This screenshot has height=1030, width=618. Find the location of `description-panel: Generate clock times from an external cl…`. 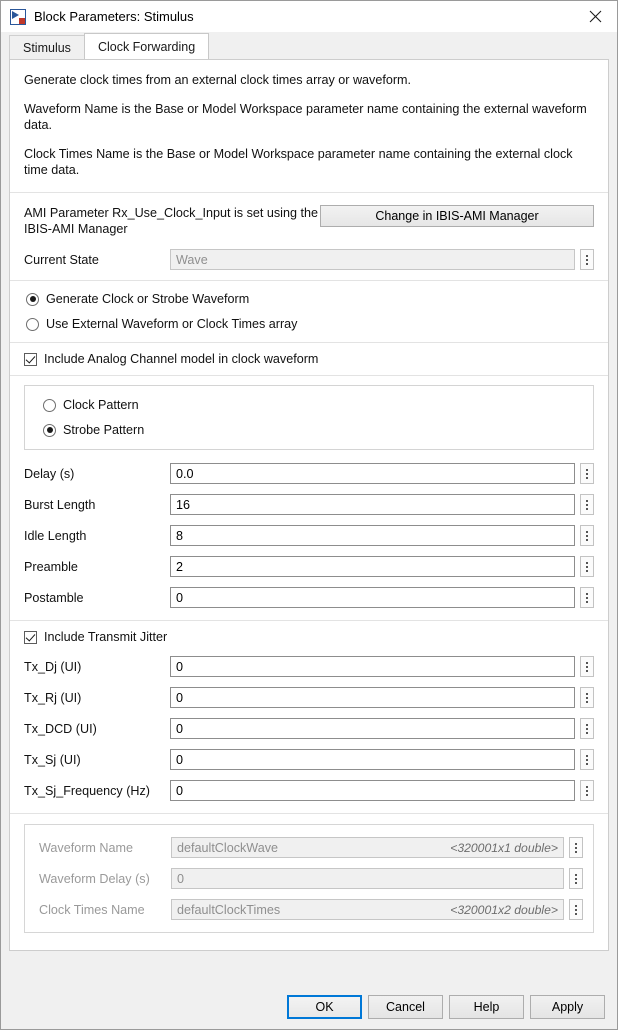

description-panel: Generate clock times from an external cl… is located at coordinates (309, 126).